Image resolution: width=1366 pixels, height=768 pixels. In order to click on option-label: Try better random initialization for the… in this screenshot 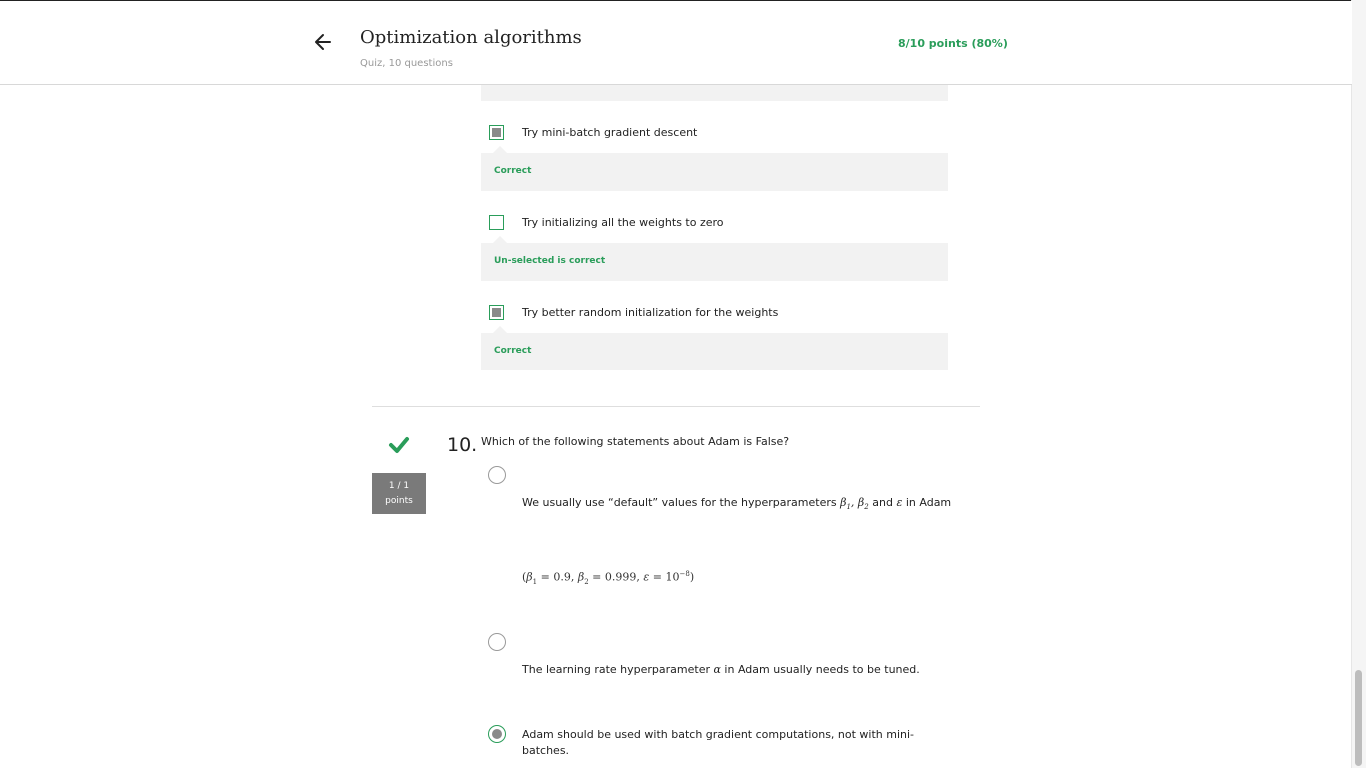, I will do `click(650, 312)`.